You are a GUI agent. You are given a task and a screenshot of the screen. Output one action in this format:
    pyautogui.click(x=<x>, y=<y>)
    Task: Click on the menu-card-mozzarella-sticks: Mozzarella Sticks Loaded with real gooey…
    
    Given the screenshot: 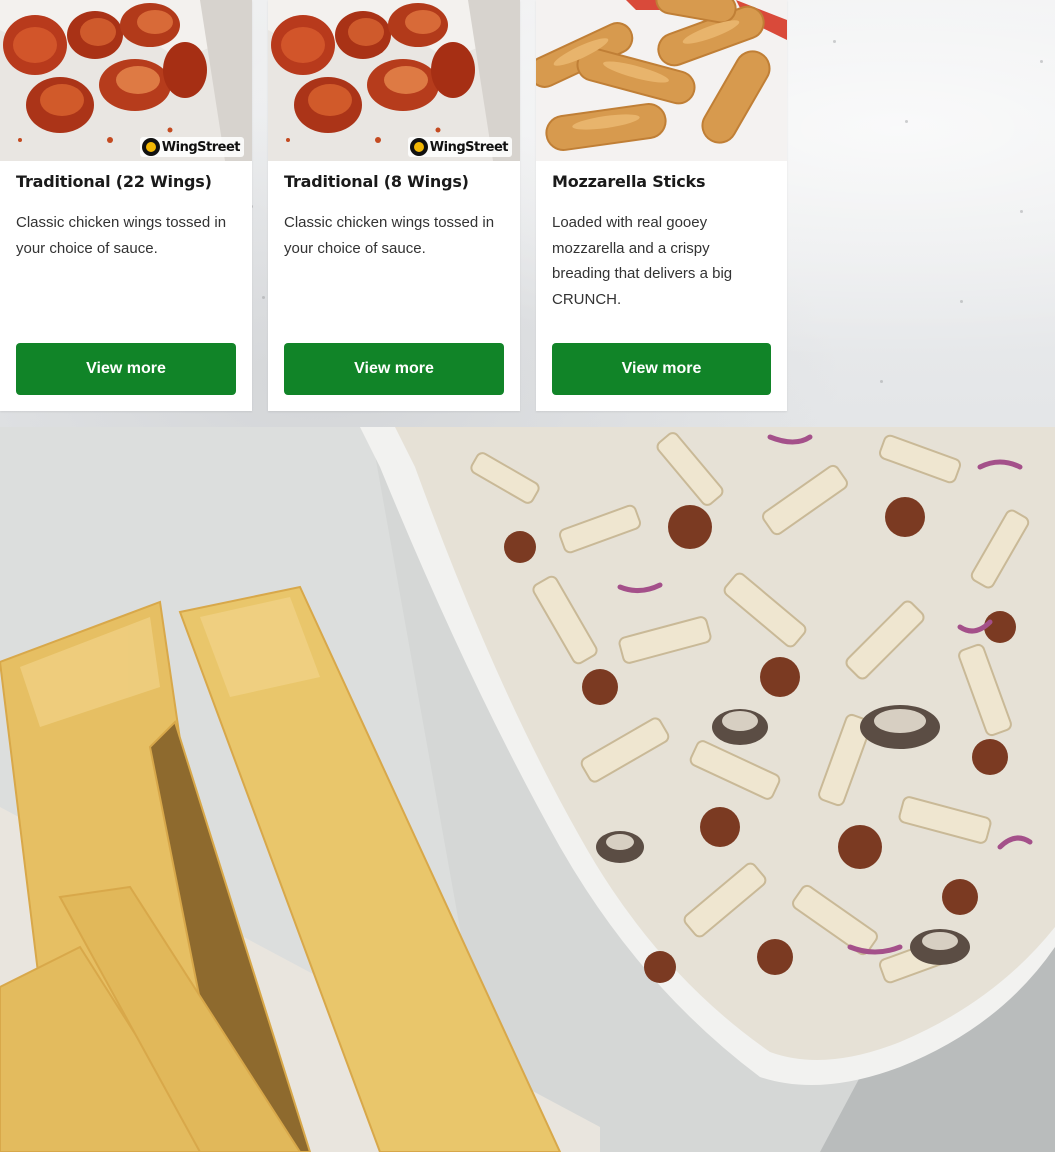 What is the action you would take?
    pyautogui.click(x=661, y=205)
    